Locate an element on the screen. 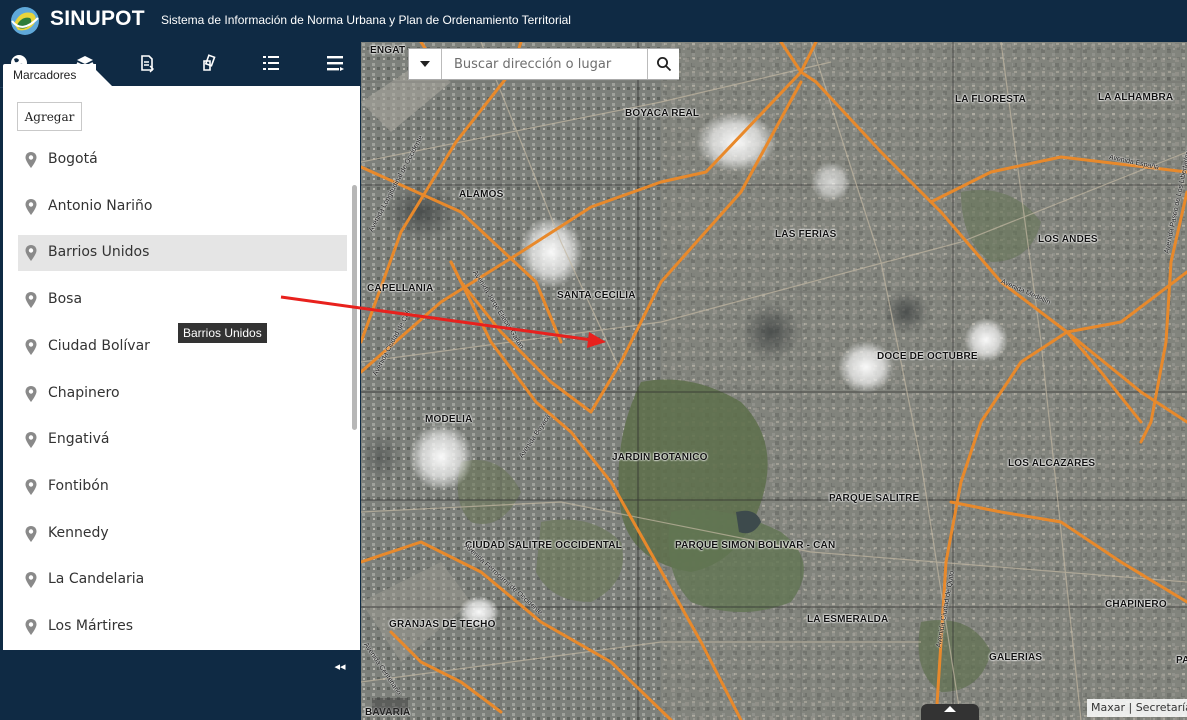 This screenshot has height=720, width=1187. bookmark-label: Antonio Nariño is located at coordinates (100, 205).